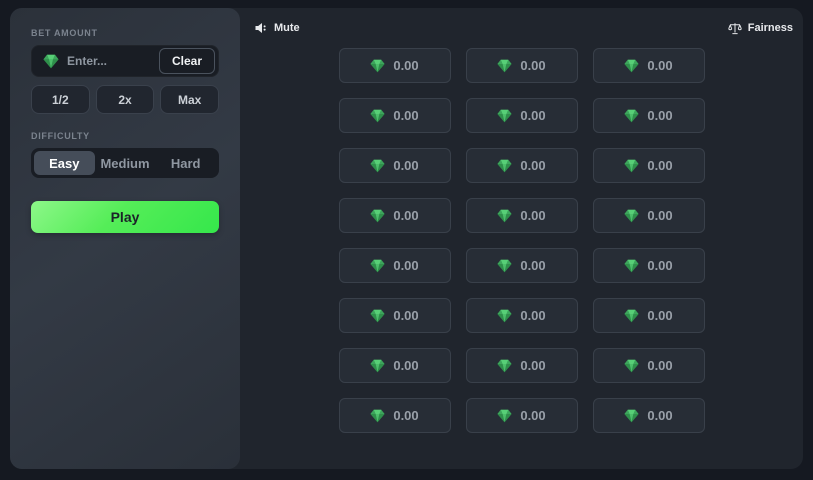  What do you see at coordinates (113, 61) in the screenshot?
I see `bet-amount-input` at bounding box center [113, 61].